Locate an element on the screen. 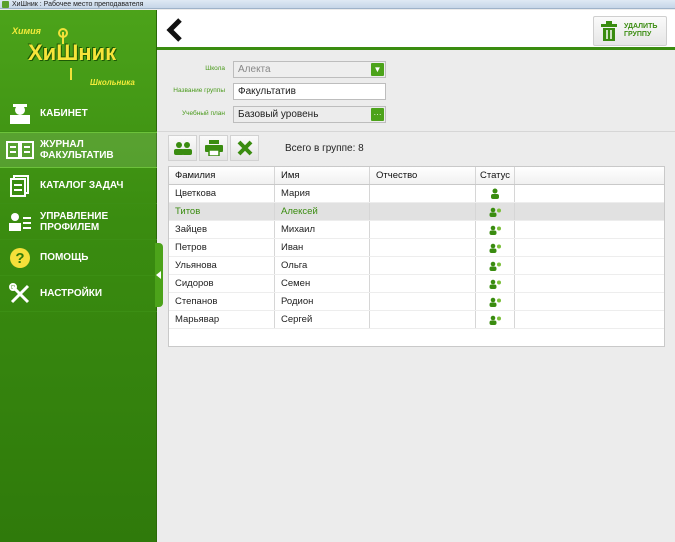  back-arrow-icon is located at coordinates (174, 30).